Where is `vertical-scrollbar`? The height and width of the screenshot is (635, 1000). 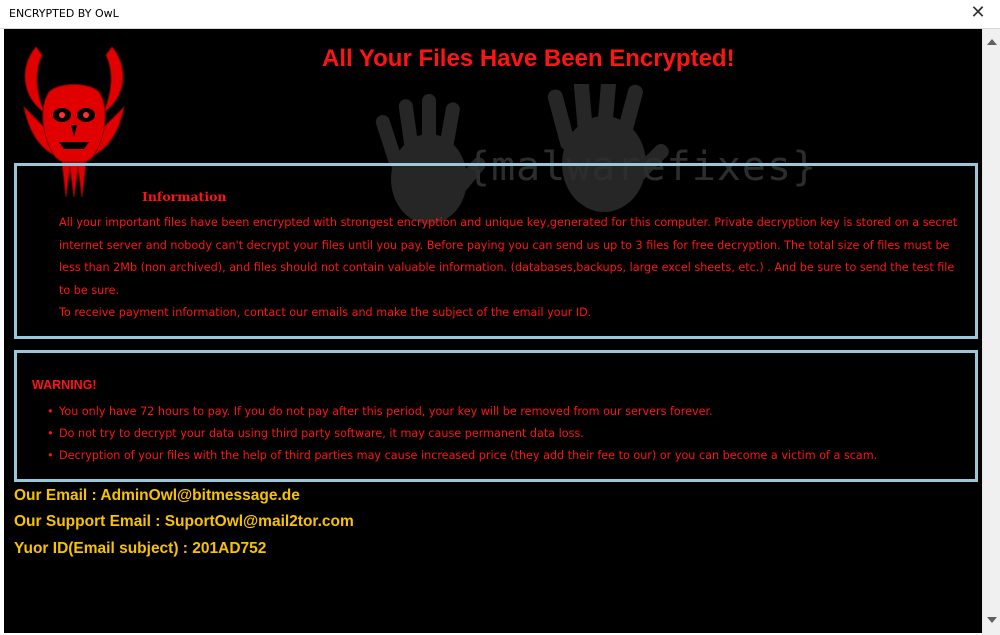 vertical-scrollbar is located at coordinates (991, 332).